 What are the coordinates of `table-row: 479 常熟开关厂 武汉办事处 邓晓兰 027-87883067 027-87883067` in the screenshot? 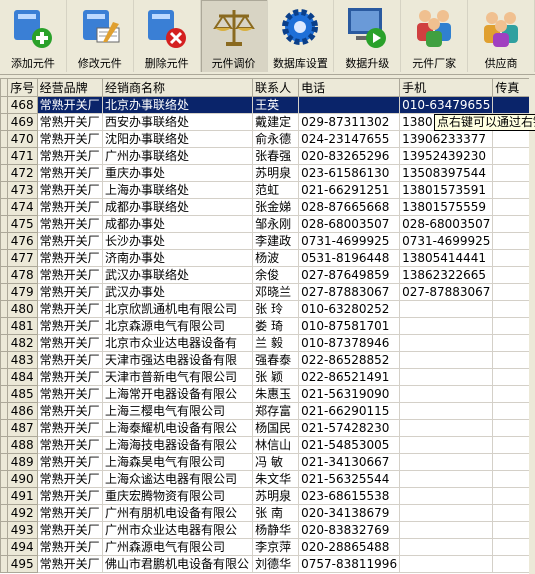 It's located at (267, 292).